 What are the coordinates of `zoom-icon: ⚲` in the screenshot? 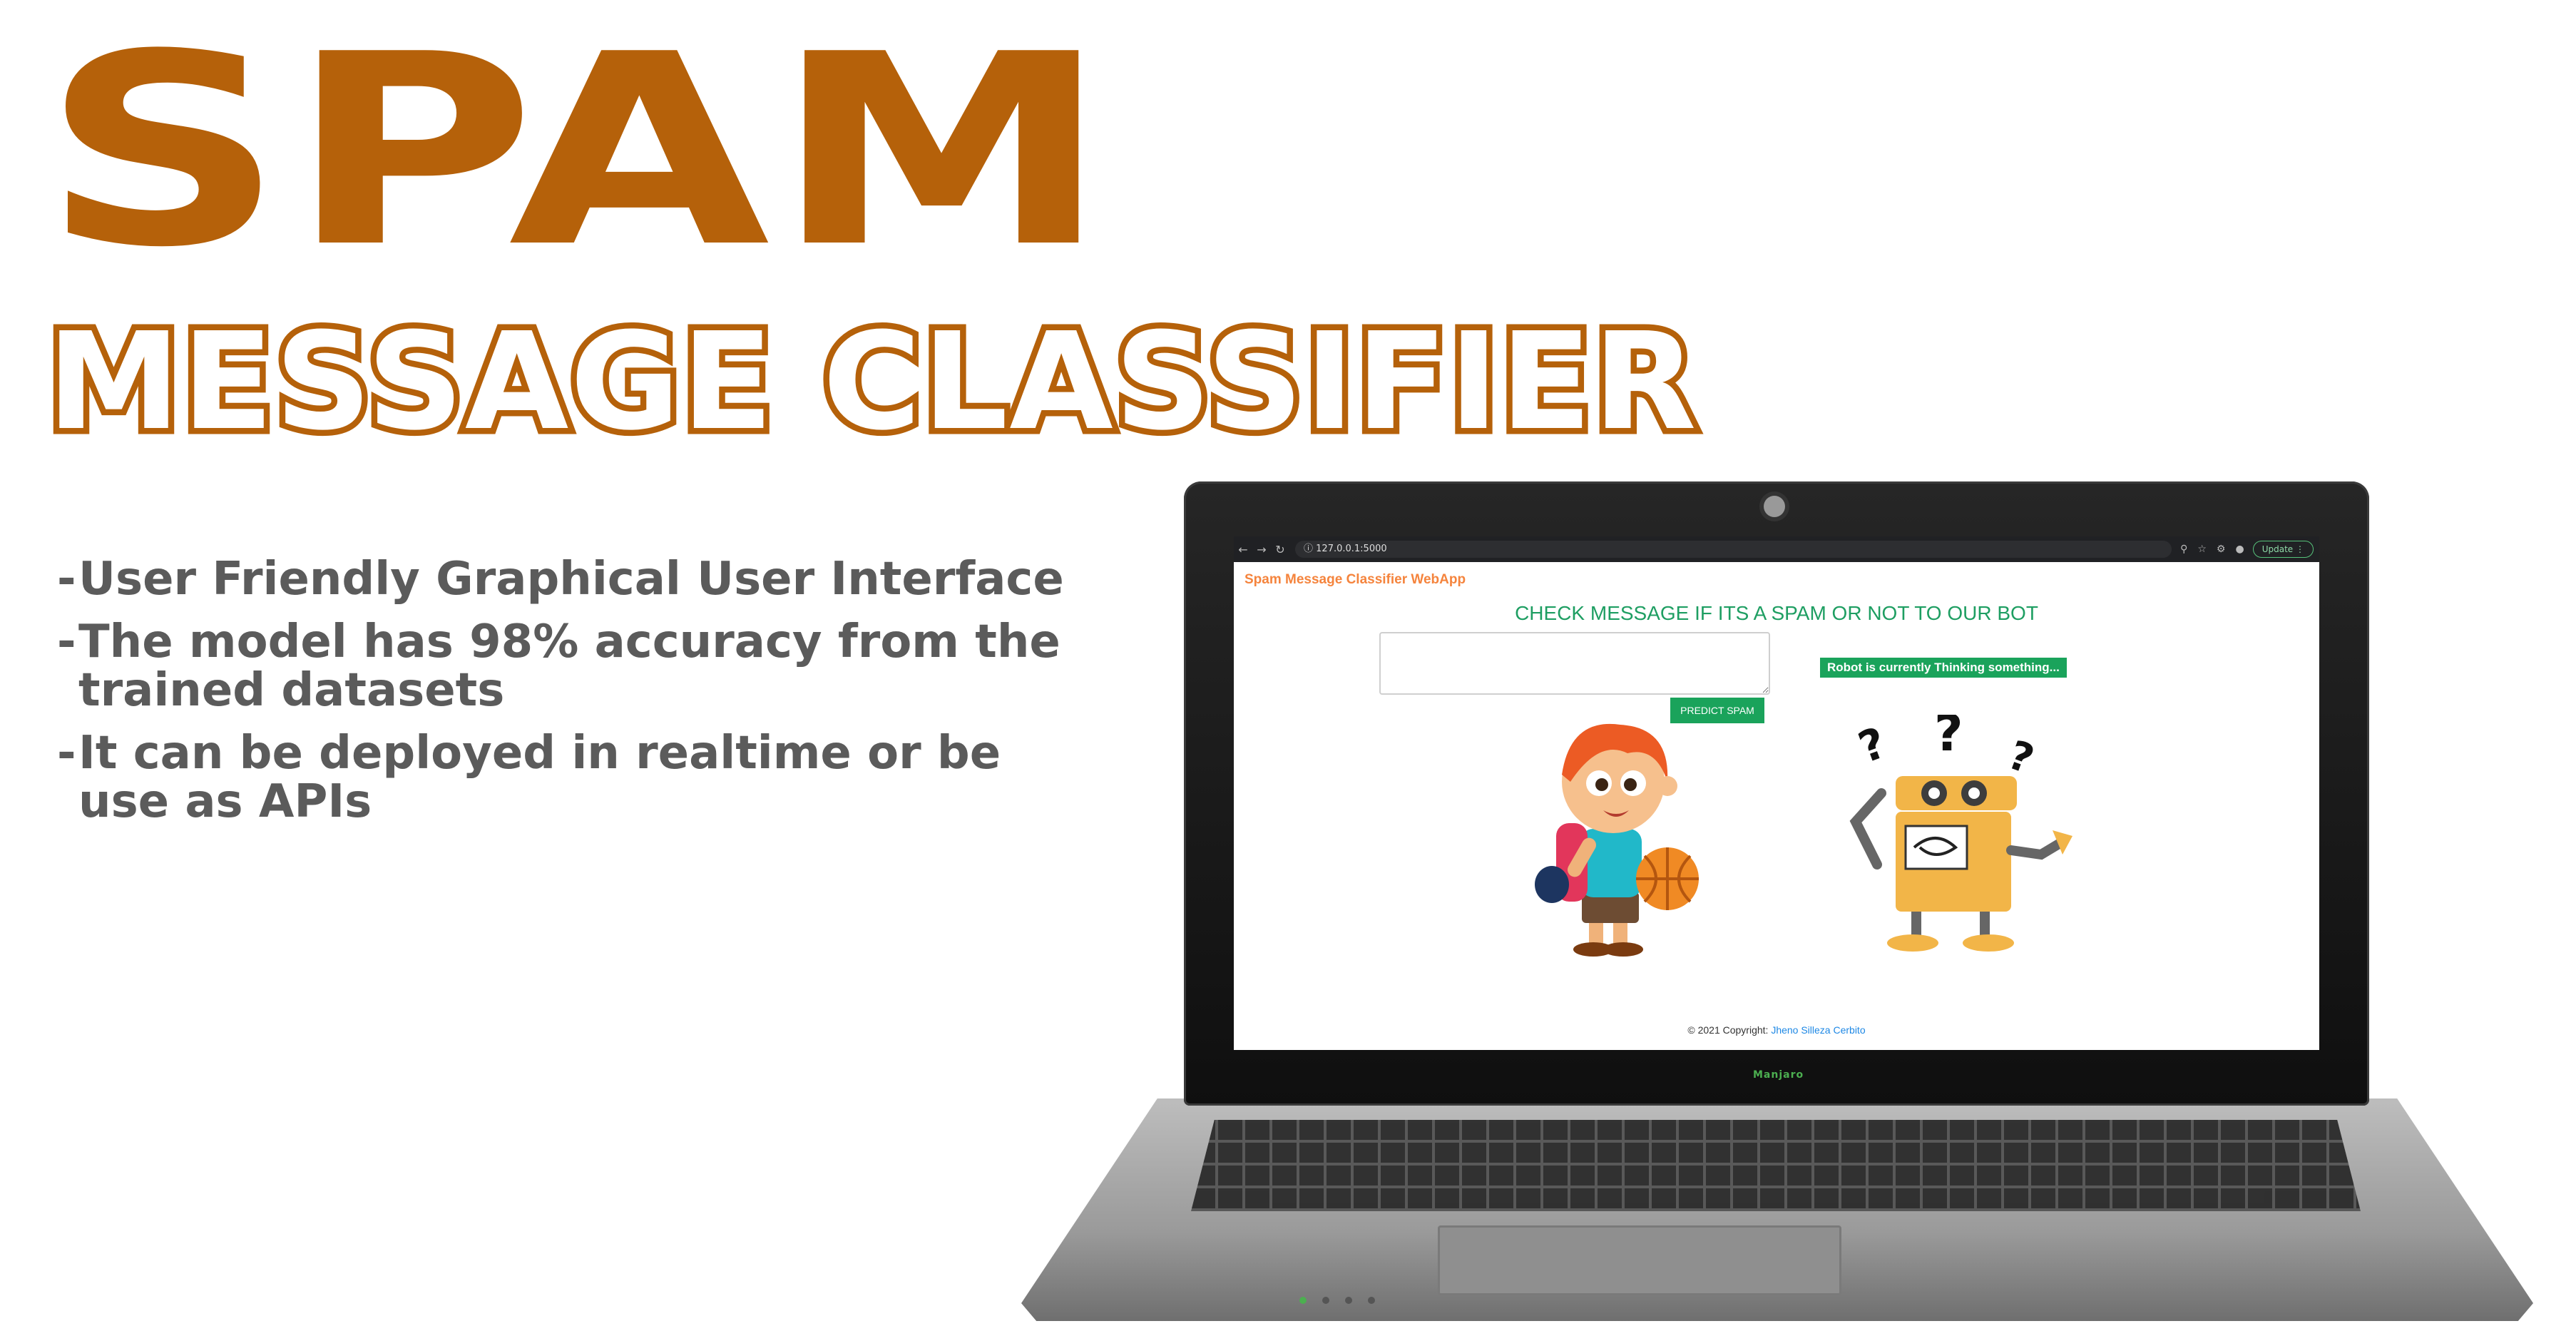 It's located at (2184, 549).